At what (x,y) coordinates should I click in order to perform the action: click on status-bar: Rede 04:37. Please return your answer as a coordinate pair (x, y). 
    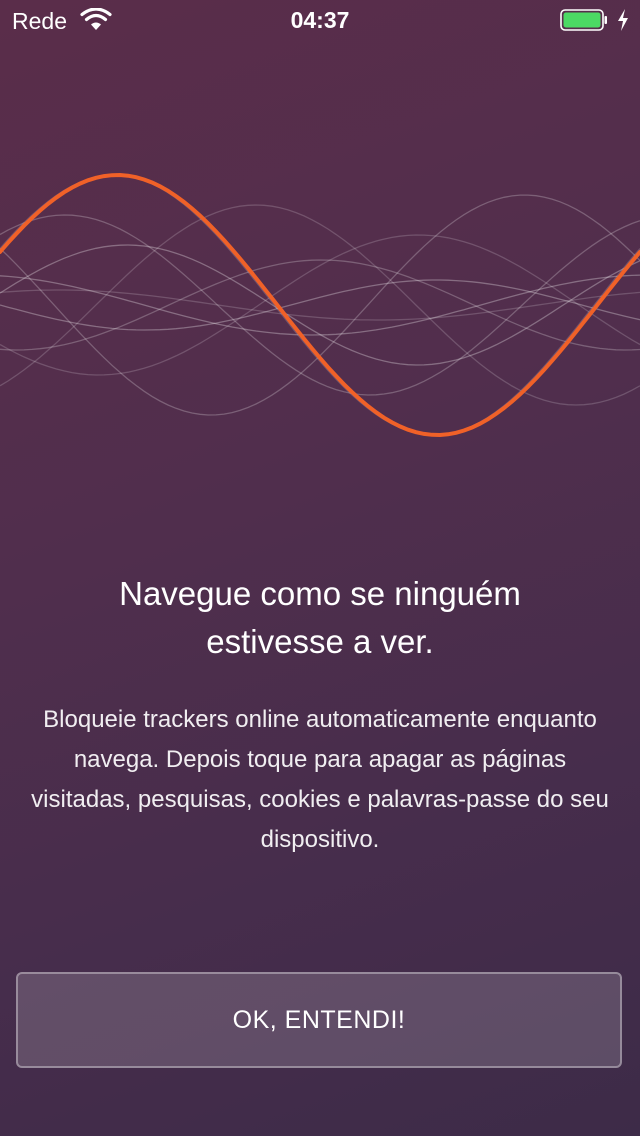
    Looking at the image, I should click on (320, 20).